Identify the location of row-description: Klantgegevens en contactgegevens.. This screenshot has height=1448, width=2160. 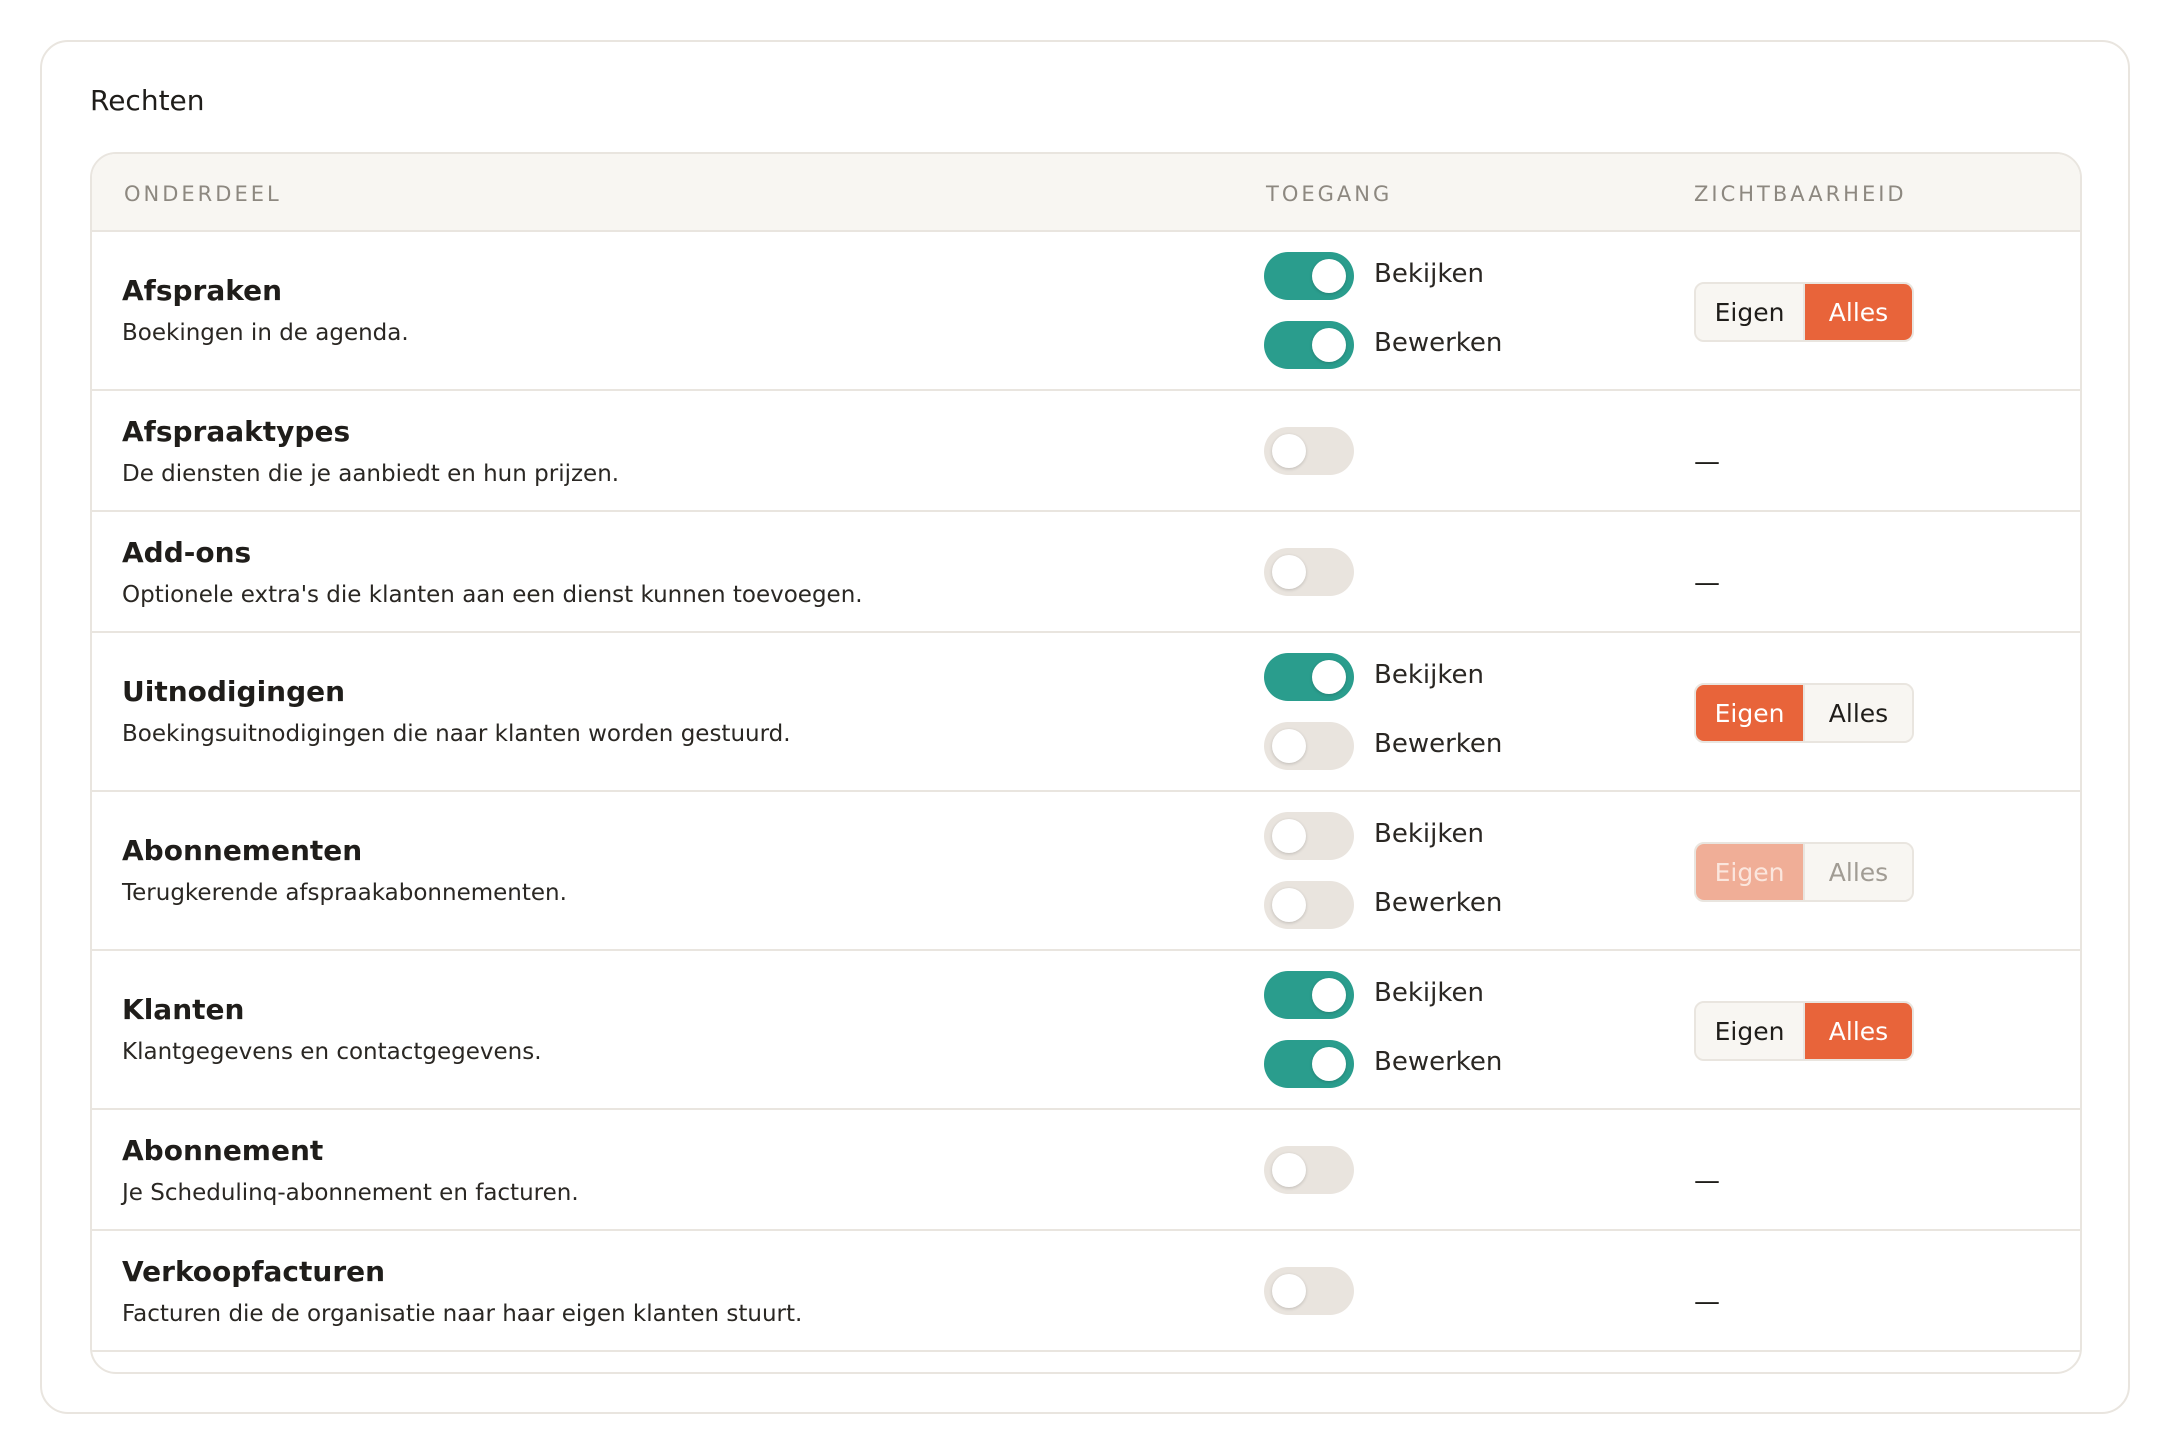
(332, 1052).